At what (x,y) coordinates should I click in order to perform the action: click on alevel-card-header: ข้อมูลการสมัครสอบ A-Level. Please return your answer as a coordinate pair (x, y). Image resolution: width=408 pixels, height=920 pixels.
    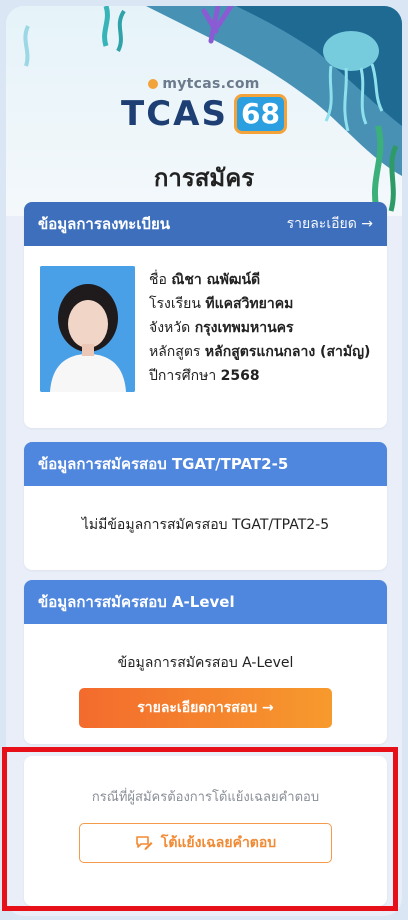
    Looking at the image, I should click on (205, 602).